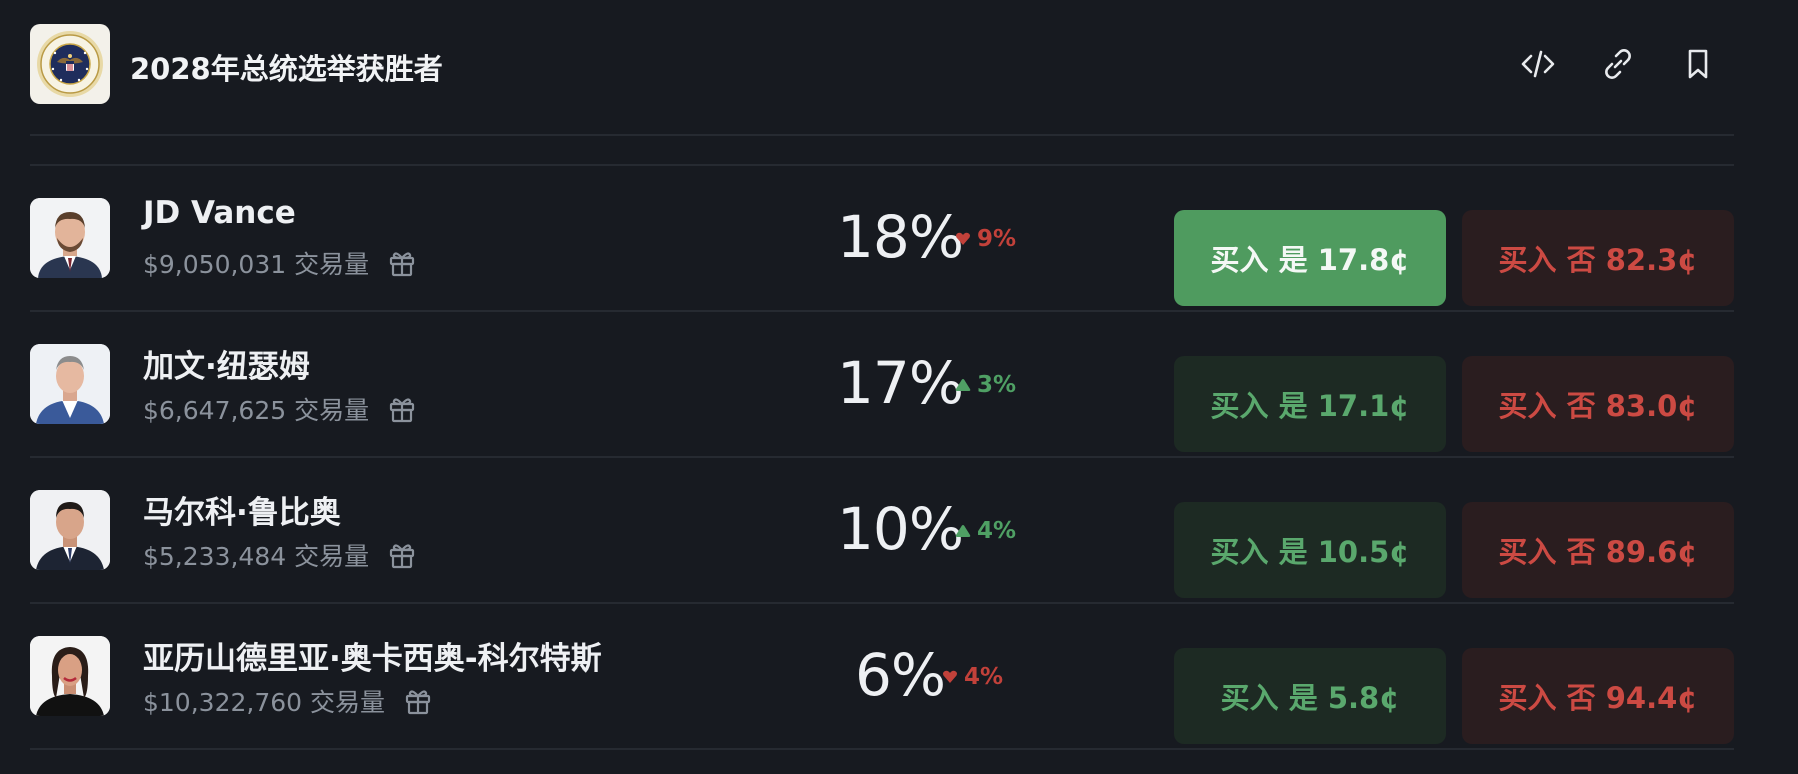 Image resolution: width=1798 pixels, height=774 pixels. I want to click on candidate-name: 亚历山德里亚·奥卡西奥-科尔特斯, so click(372, 659).